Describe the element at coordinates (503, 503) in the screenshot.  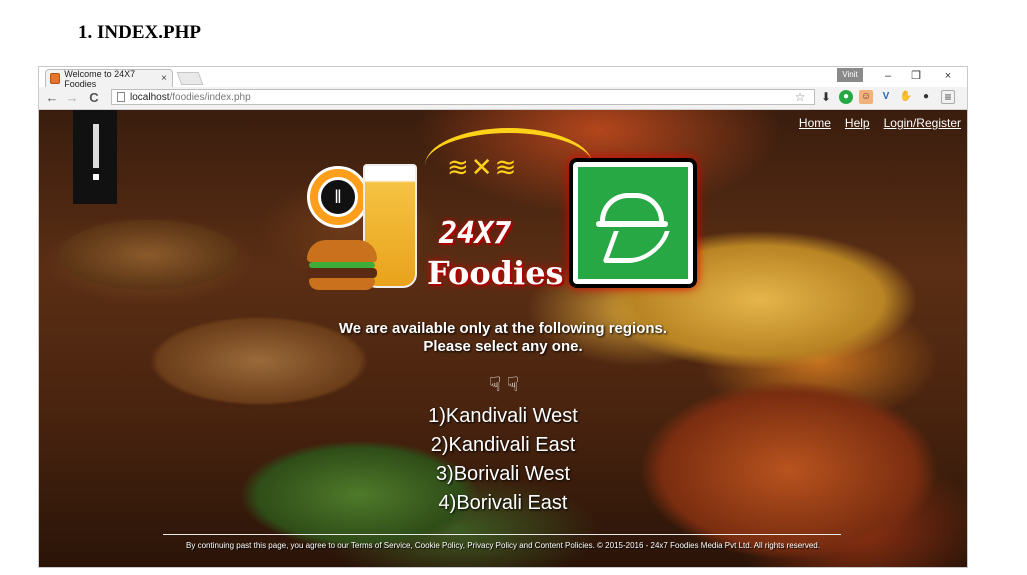
I see `region-borivali-east: 4)Borivali East` at that location.